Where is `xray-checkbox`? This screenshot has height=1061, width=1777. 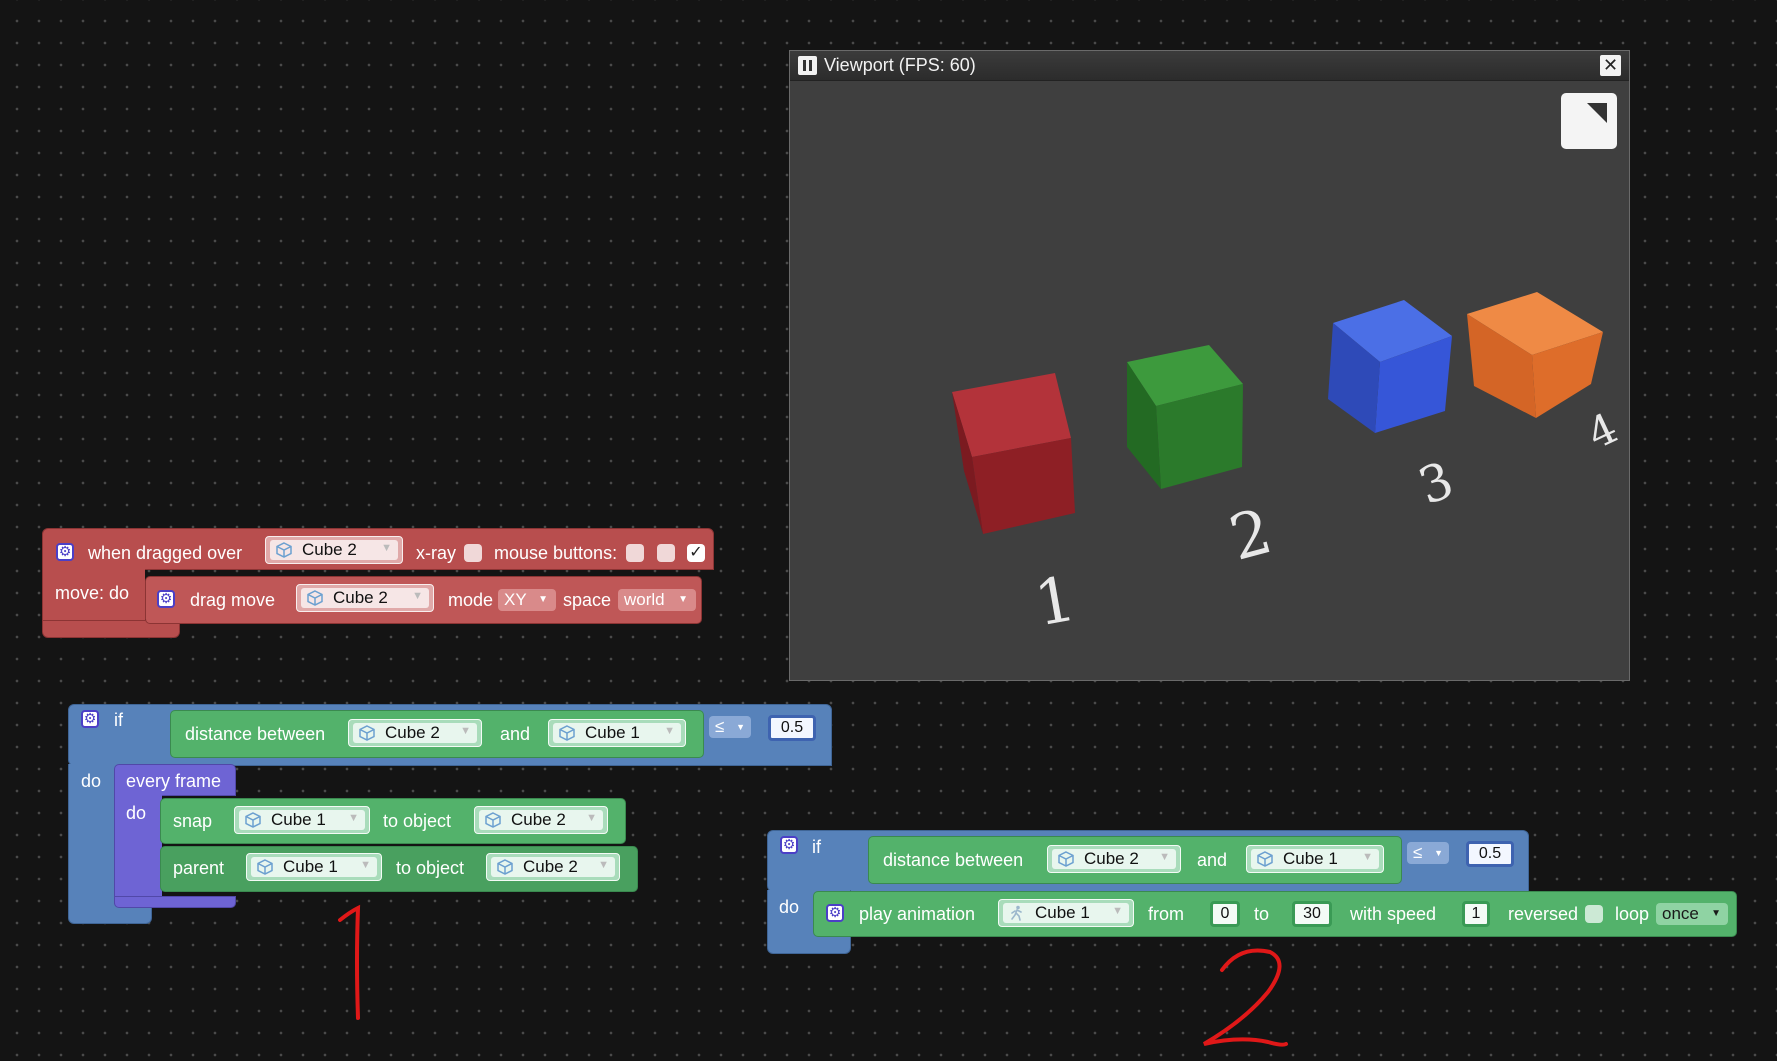 xray-checkbox is located at coordinates (473, 553).